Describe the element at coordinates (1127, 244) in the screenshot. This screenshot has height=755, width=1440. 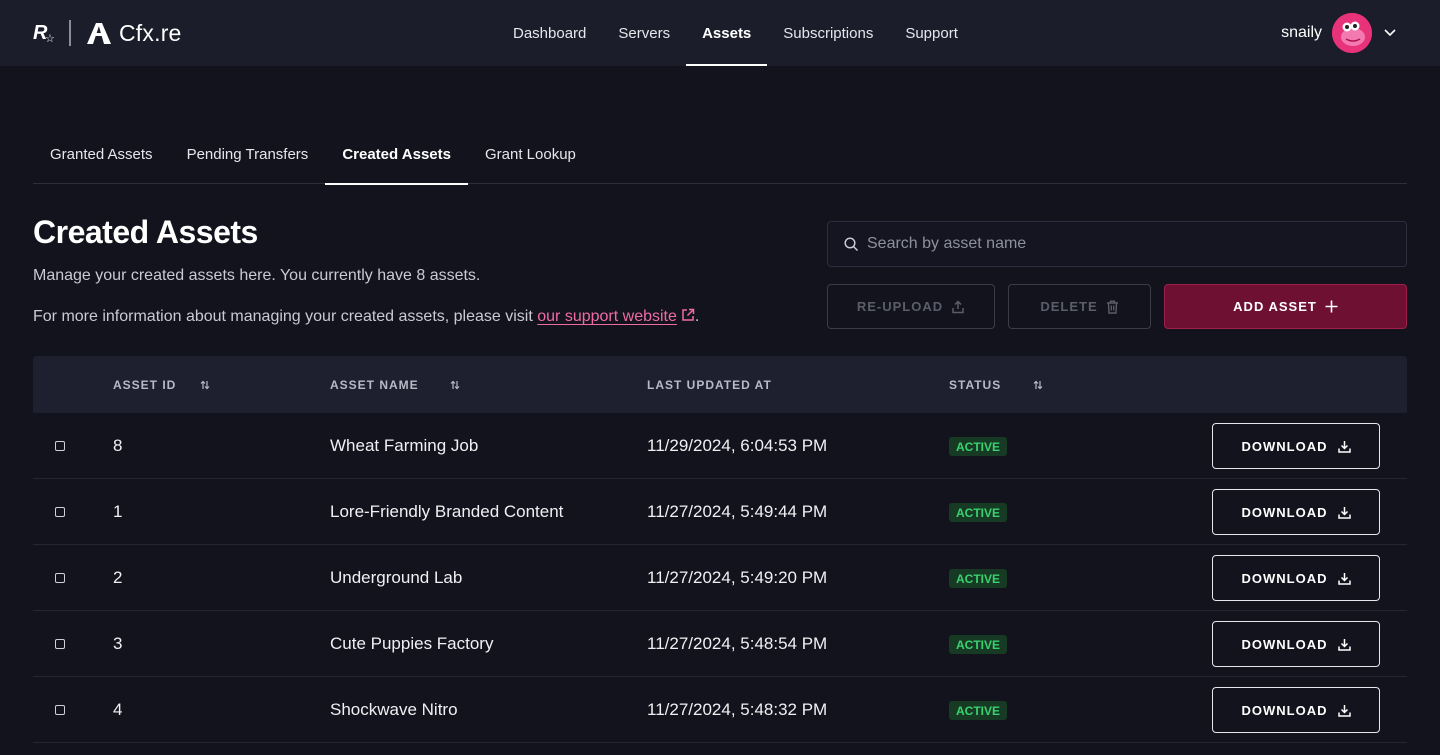
I see `search-input` at that location.